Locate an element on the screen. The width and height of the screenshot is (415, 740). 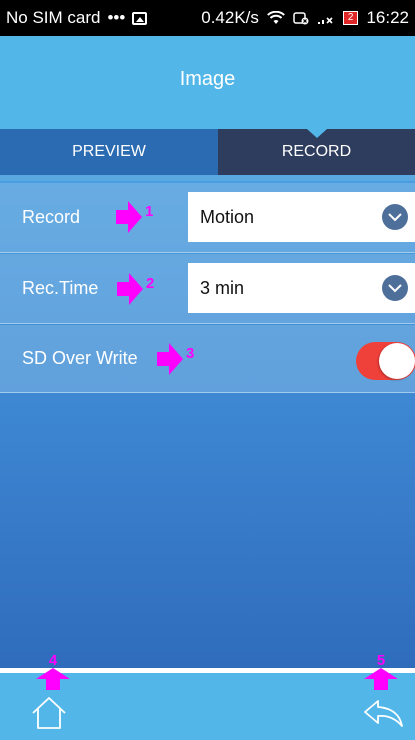
home-icon is located at coordinates (49, 713).